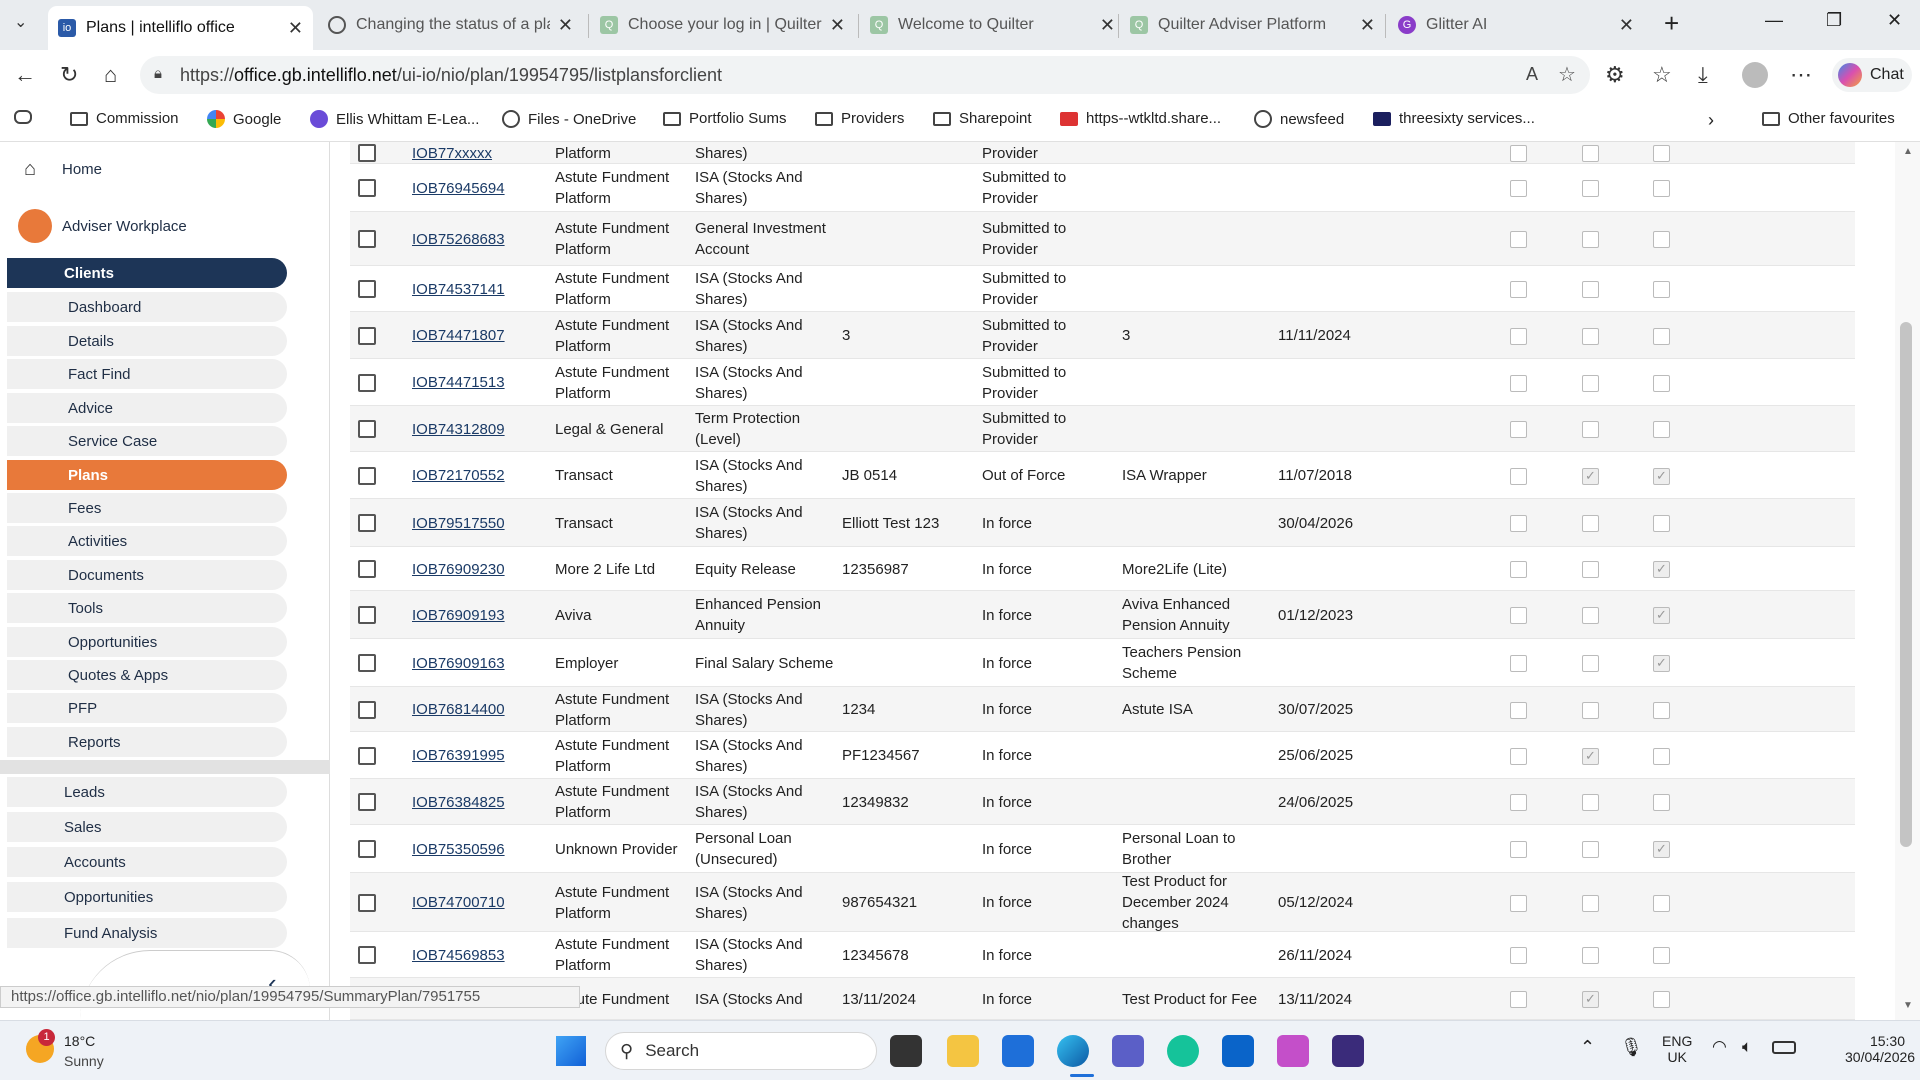 The height and width of the screenshot is (1080, 1920). I want to click on plan-reference-link: IOB76384825, so click(477, 802).